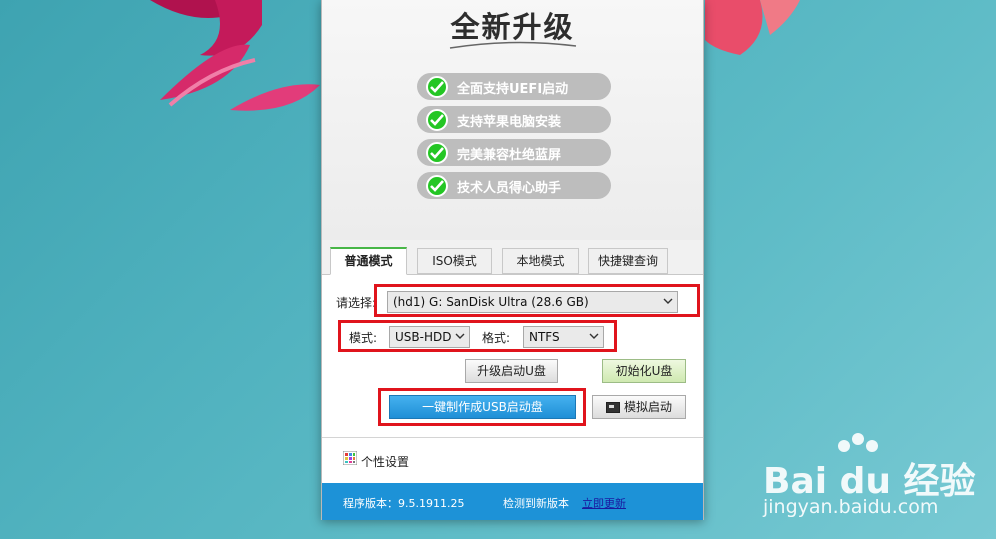 The height and width of the screenshot is (539, 996). What do you see at coordinates (509, 155) in the screenshot?
I see `feature-text: 完美兼容杜绝蓝屏` at bounding box center [509, 155].